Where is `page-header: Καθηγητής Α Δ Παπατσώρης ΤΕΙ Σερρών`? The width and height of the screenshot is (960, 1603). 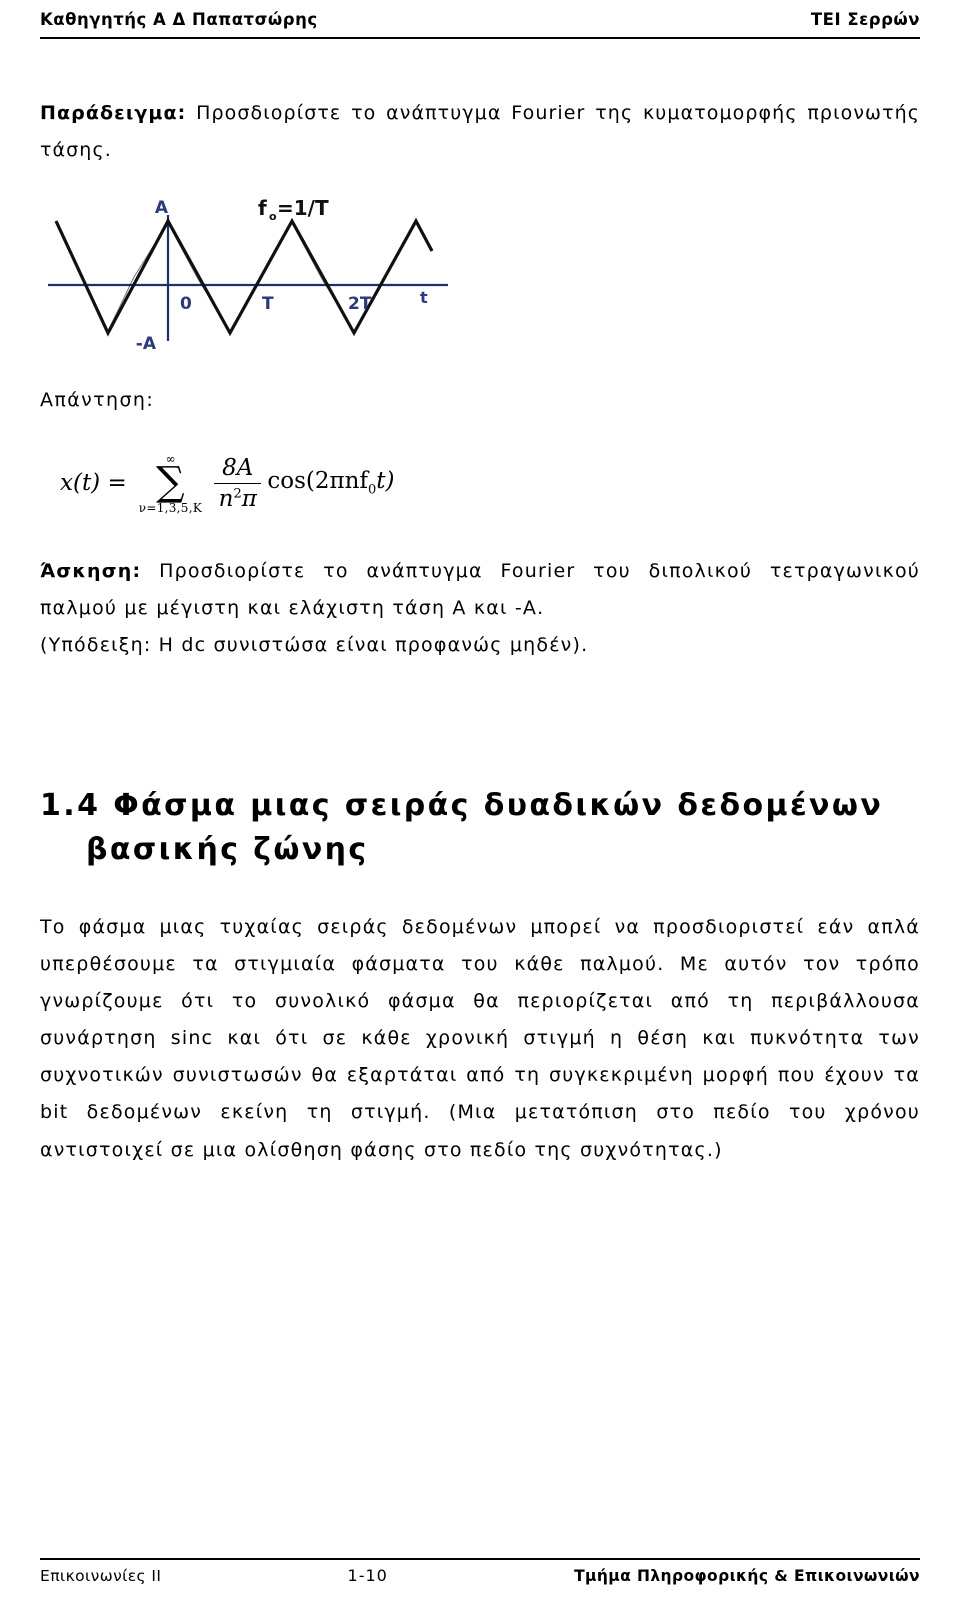 page-header: Καθηγητής Α Δ Παπατσώρης ΤΕΙ Σερρών is located at coordinates (480, 14).